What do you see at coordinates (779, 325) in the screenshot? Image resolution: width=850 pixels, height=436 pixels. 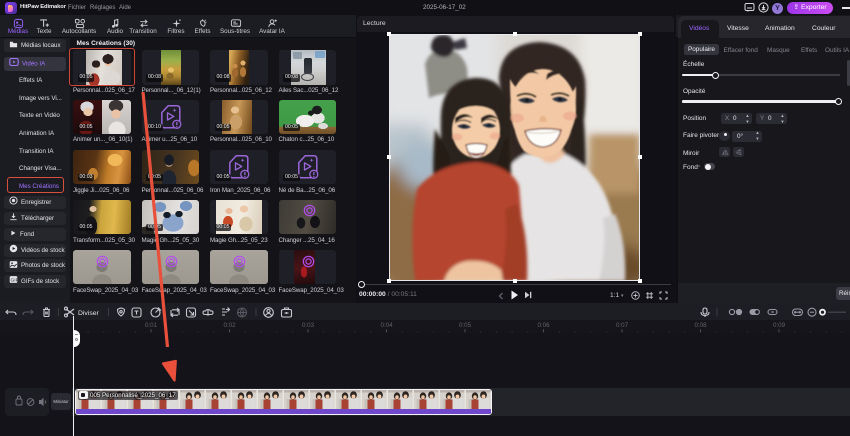 I see `svg-text: 0:09` at bounding box center [779, 325].